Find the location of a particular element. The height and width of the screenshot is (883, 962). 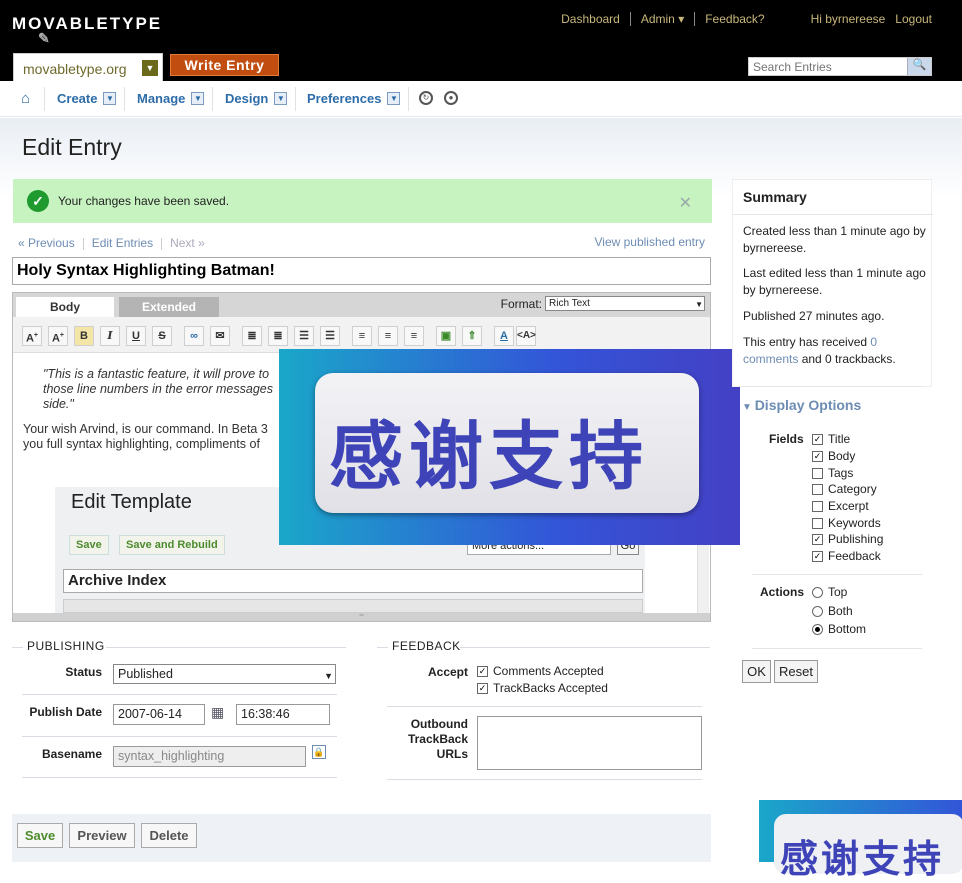

editor-resize-handle: ═ is located at coordinates (361, 617).